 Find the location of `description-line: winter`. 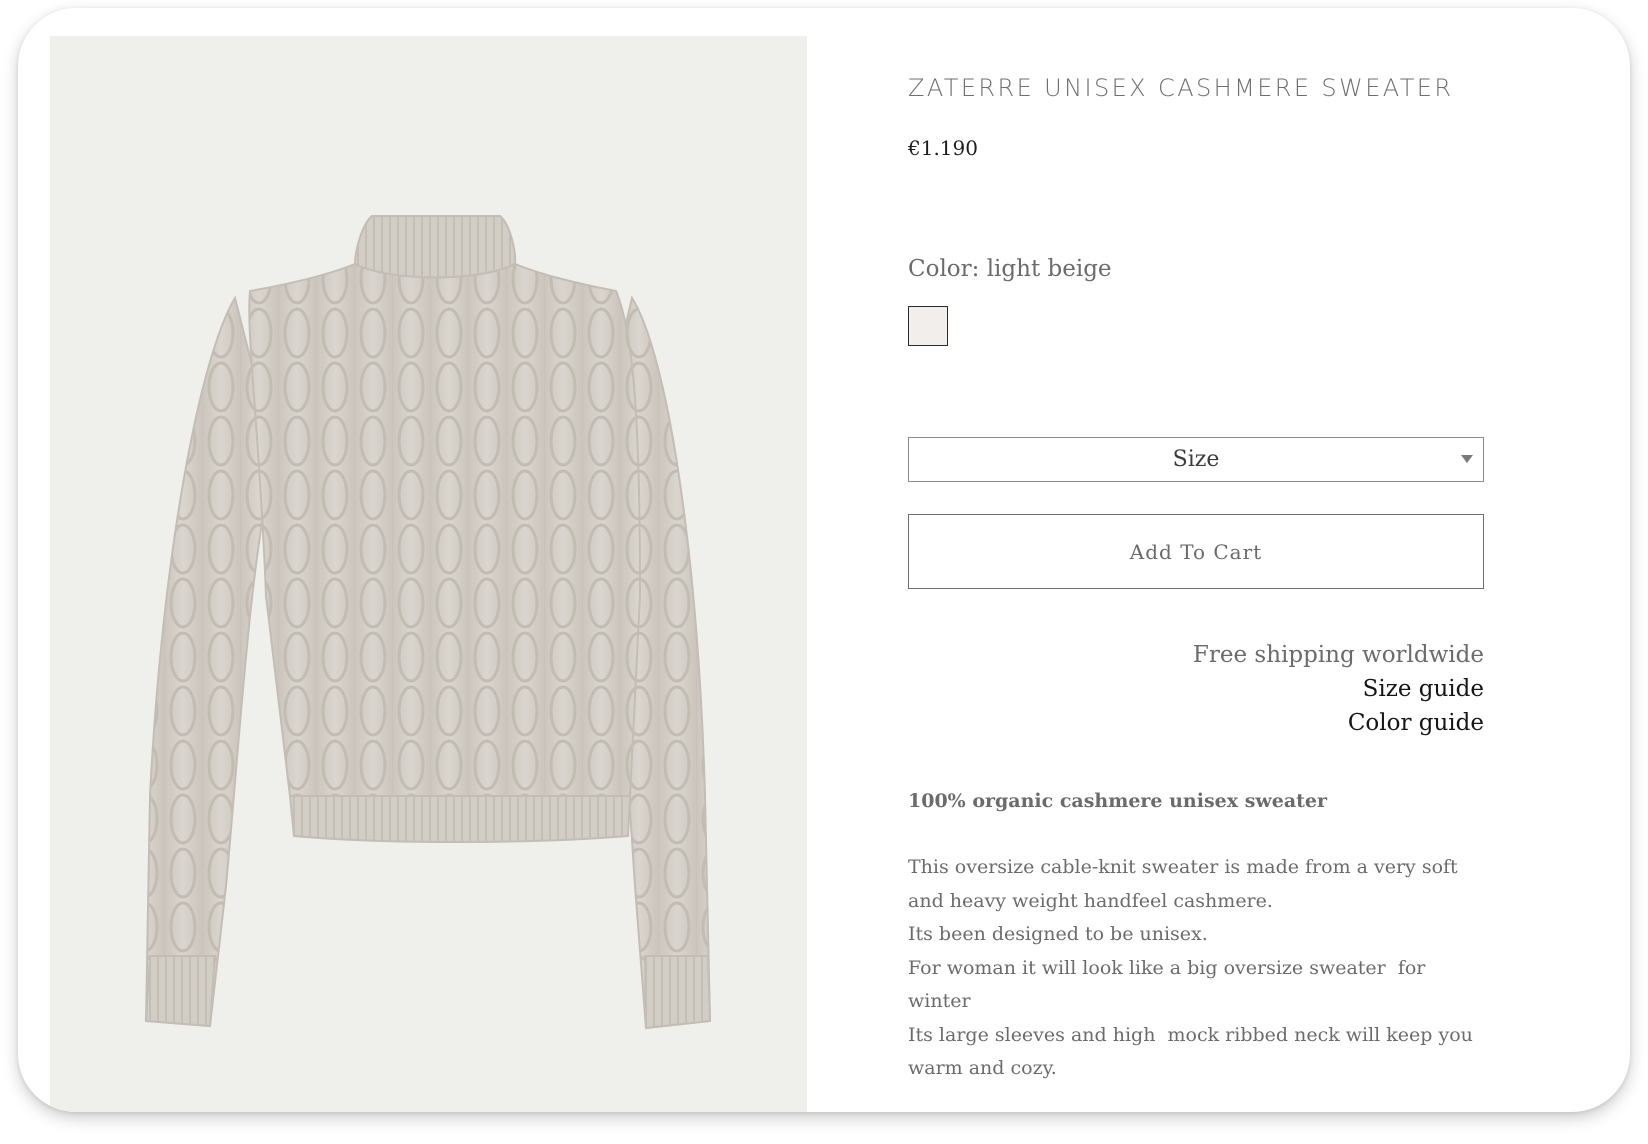

description-line: winter is located at coordinates (939, 1001).